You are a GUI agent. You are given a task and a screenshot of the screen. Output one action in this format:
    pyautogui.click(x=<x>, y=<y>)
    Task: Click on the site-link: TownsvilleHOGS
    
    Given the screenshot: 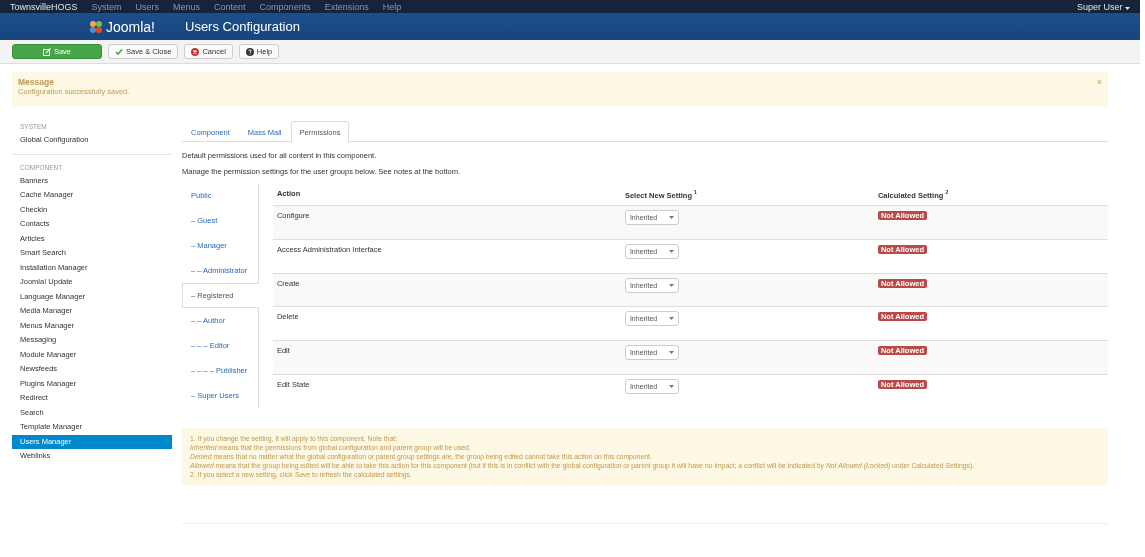 What is the action you would take?
    pyautogui.click(x=44, y=6)
    